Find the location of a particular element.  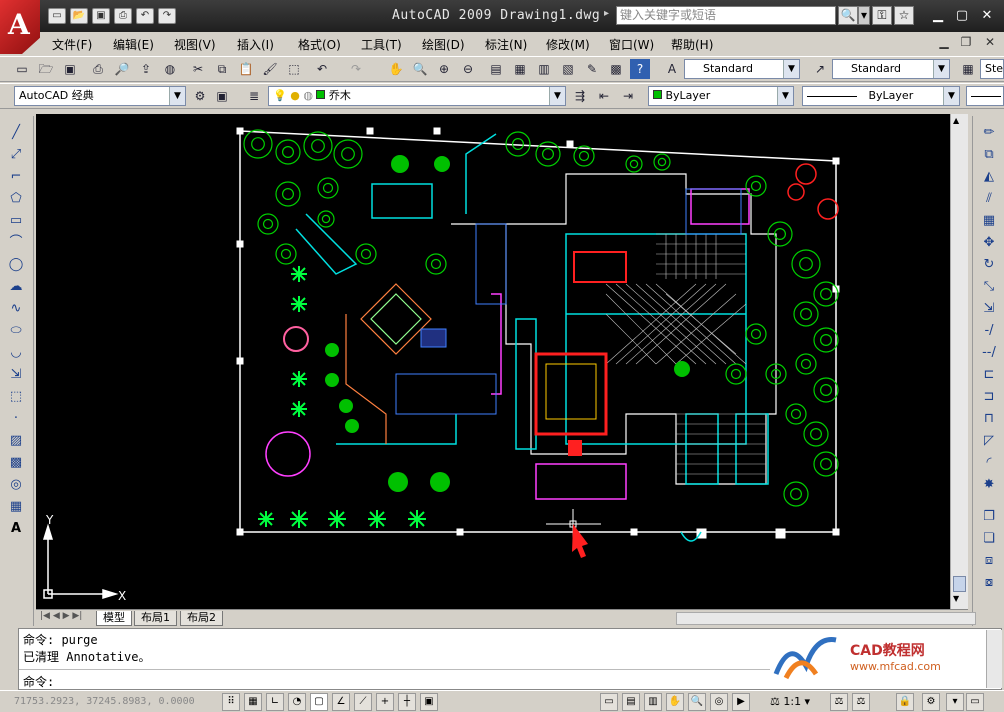

print-icon: ⎙ is located at coordinates (123, 16).